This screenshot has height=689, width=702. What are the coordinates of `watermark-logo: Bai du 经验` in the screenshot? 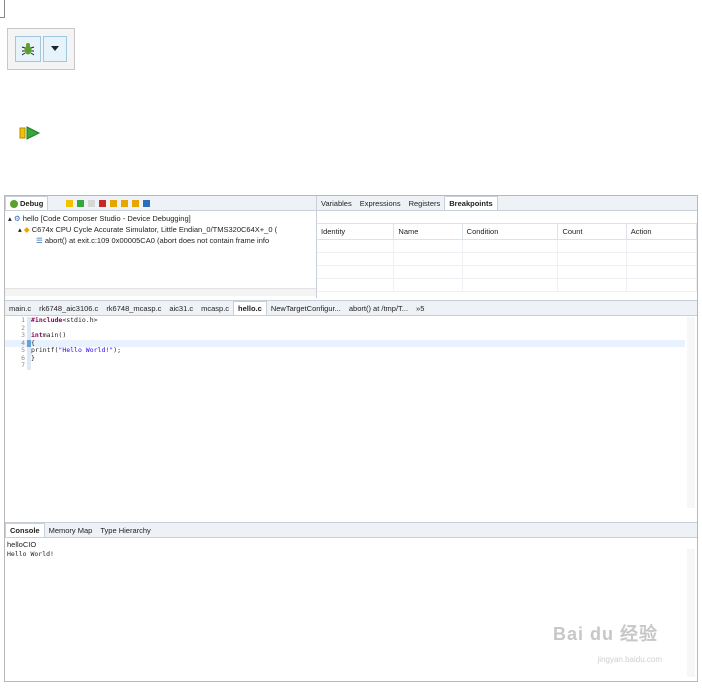 It's located at (605, 634).